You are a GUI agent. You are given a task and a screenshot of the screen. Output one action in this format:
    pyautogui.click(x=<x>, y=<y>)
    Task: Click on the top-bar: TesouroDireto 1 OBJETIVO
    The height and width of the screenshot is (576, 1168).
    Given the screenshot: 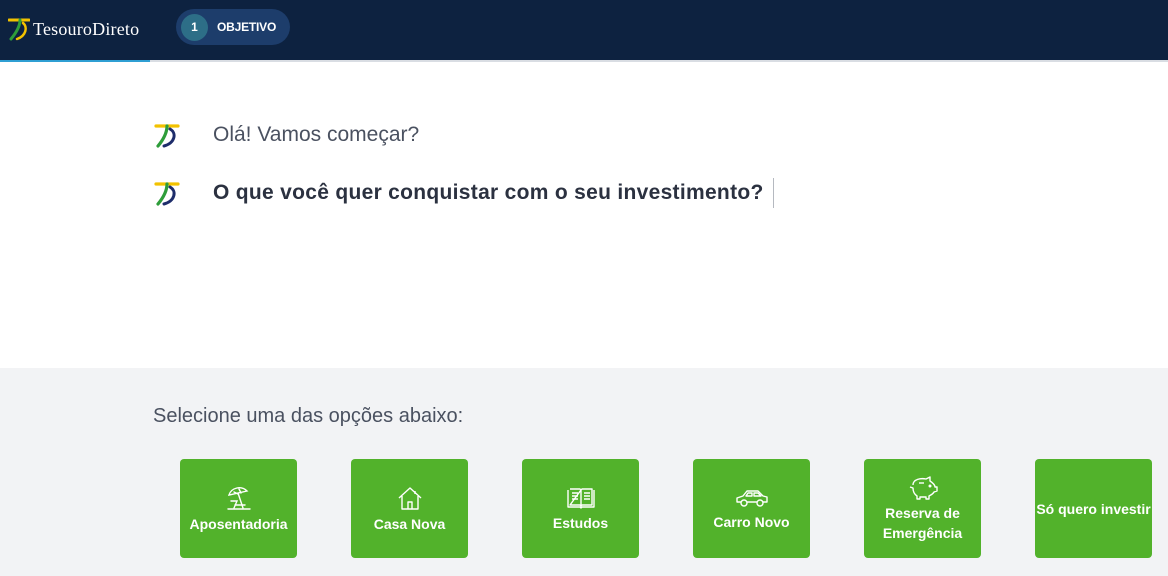 What is the action you would take?
    pyautogui.click(x=584, y=31)
    